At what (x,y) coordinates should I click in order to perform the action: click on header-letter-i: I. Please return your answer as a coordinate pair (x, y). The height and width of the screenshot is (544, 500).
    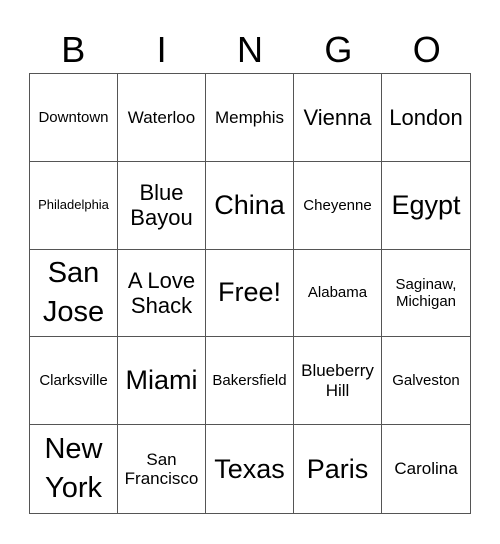
    Looking at the image, I should click on (161, 49).